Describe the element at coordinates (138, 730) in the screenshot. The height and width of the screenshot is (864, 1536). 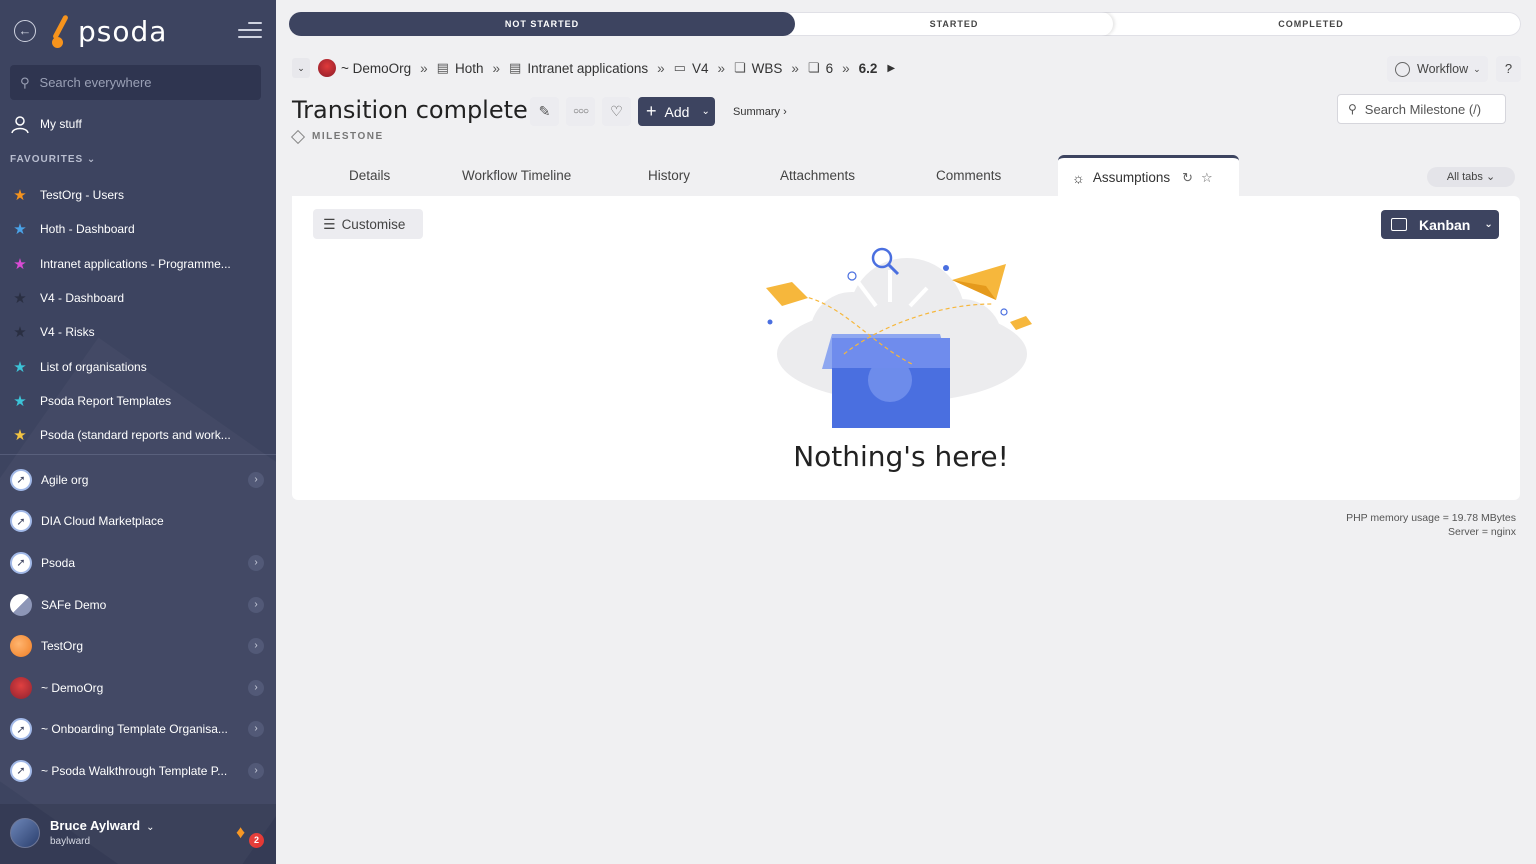
I see `org-item-onboarding: ➚ ~ Onboarding Template Organisa... ›` at that location.